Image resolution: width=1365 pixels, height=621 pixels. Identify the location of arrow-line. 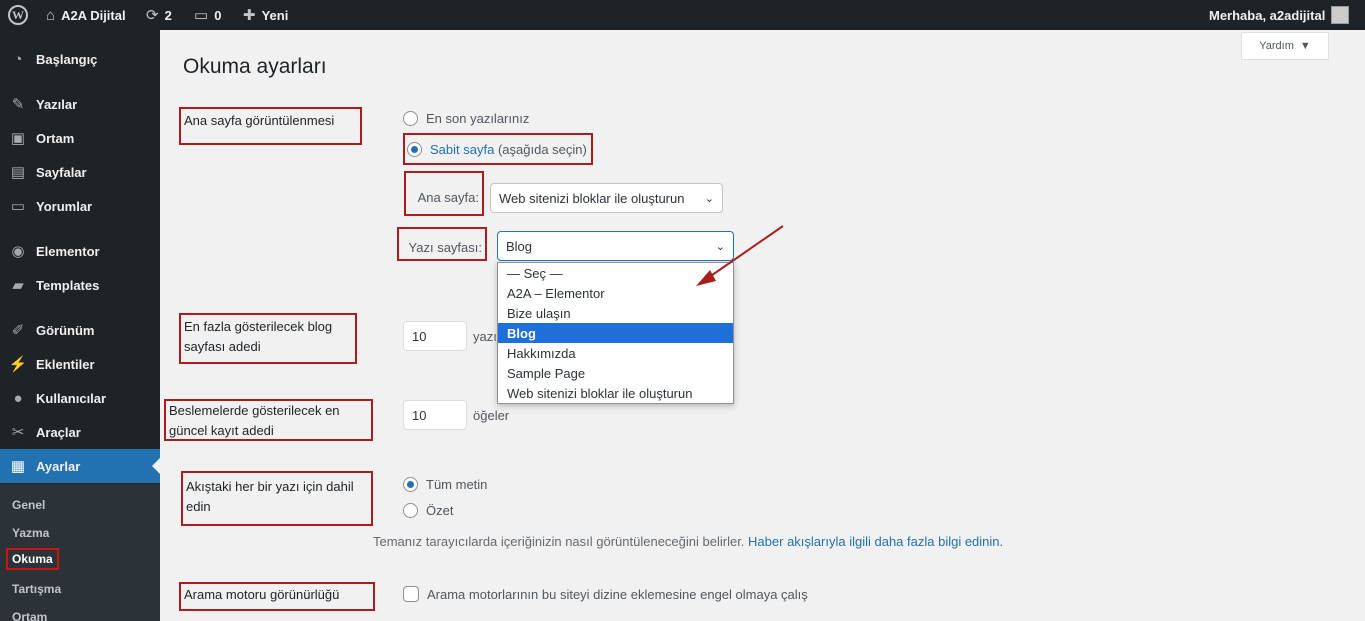
(744, 253).